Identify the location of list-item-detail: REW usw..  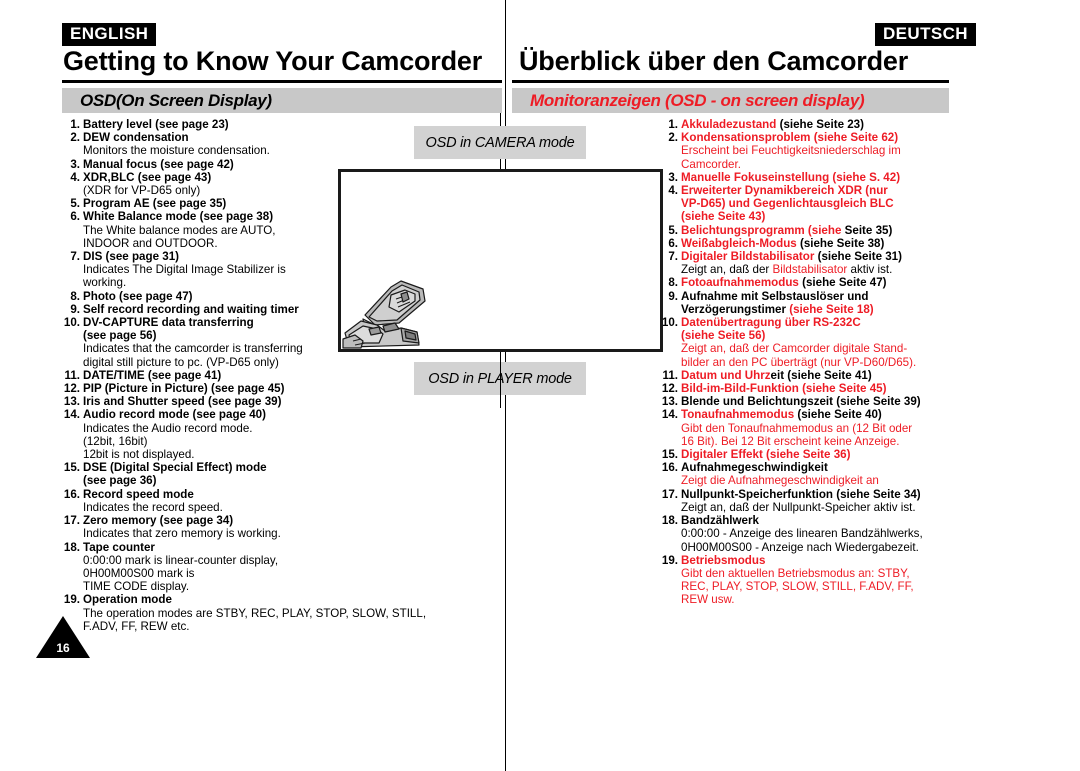
(708, 600).